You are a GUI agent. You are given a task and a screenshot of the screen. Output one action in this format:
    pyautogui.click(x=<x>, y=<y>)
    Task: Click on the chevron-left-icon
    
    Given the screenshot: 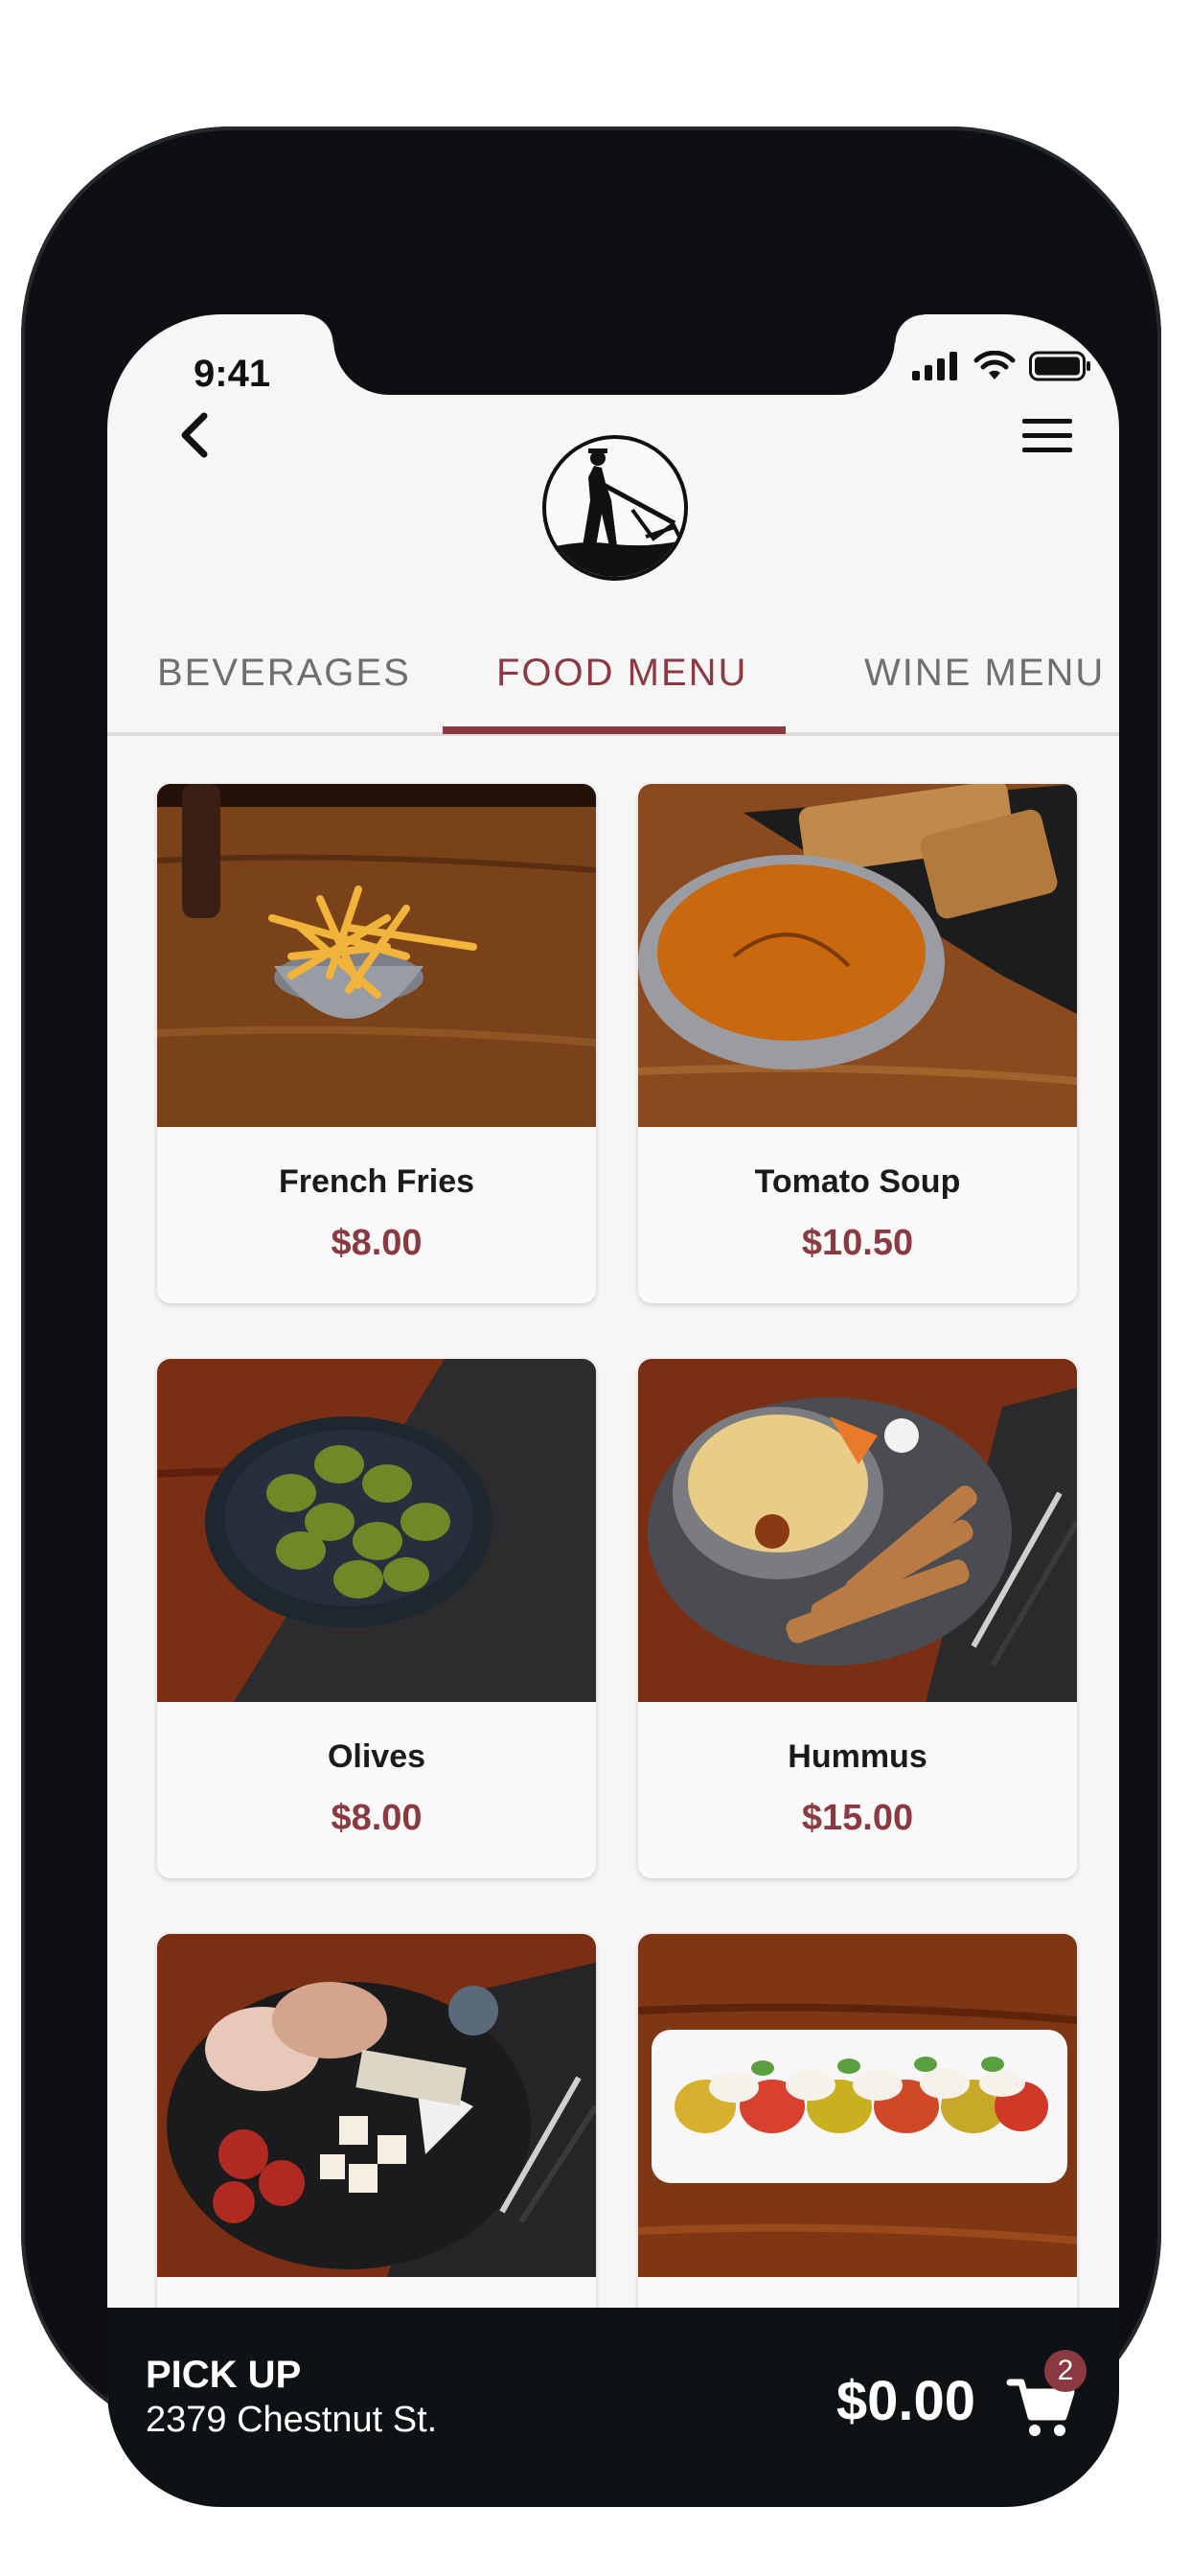 What is the action you would take?
    pyautogui.click(x=195, y=435)
    